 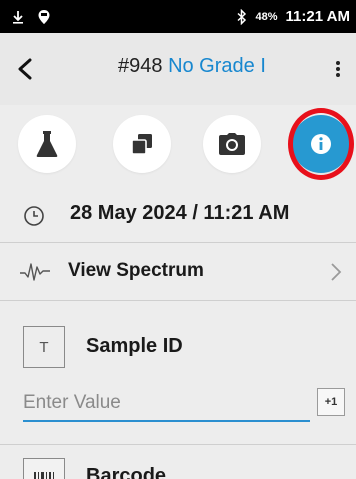 I want to click on flask-button, so click(x=47, y=144).